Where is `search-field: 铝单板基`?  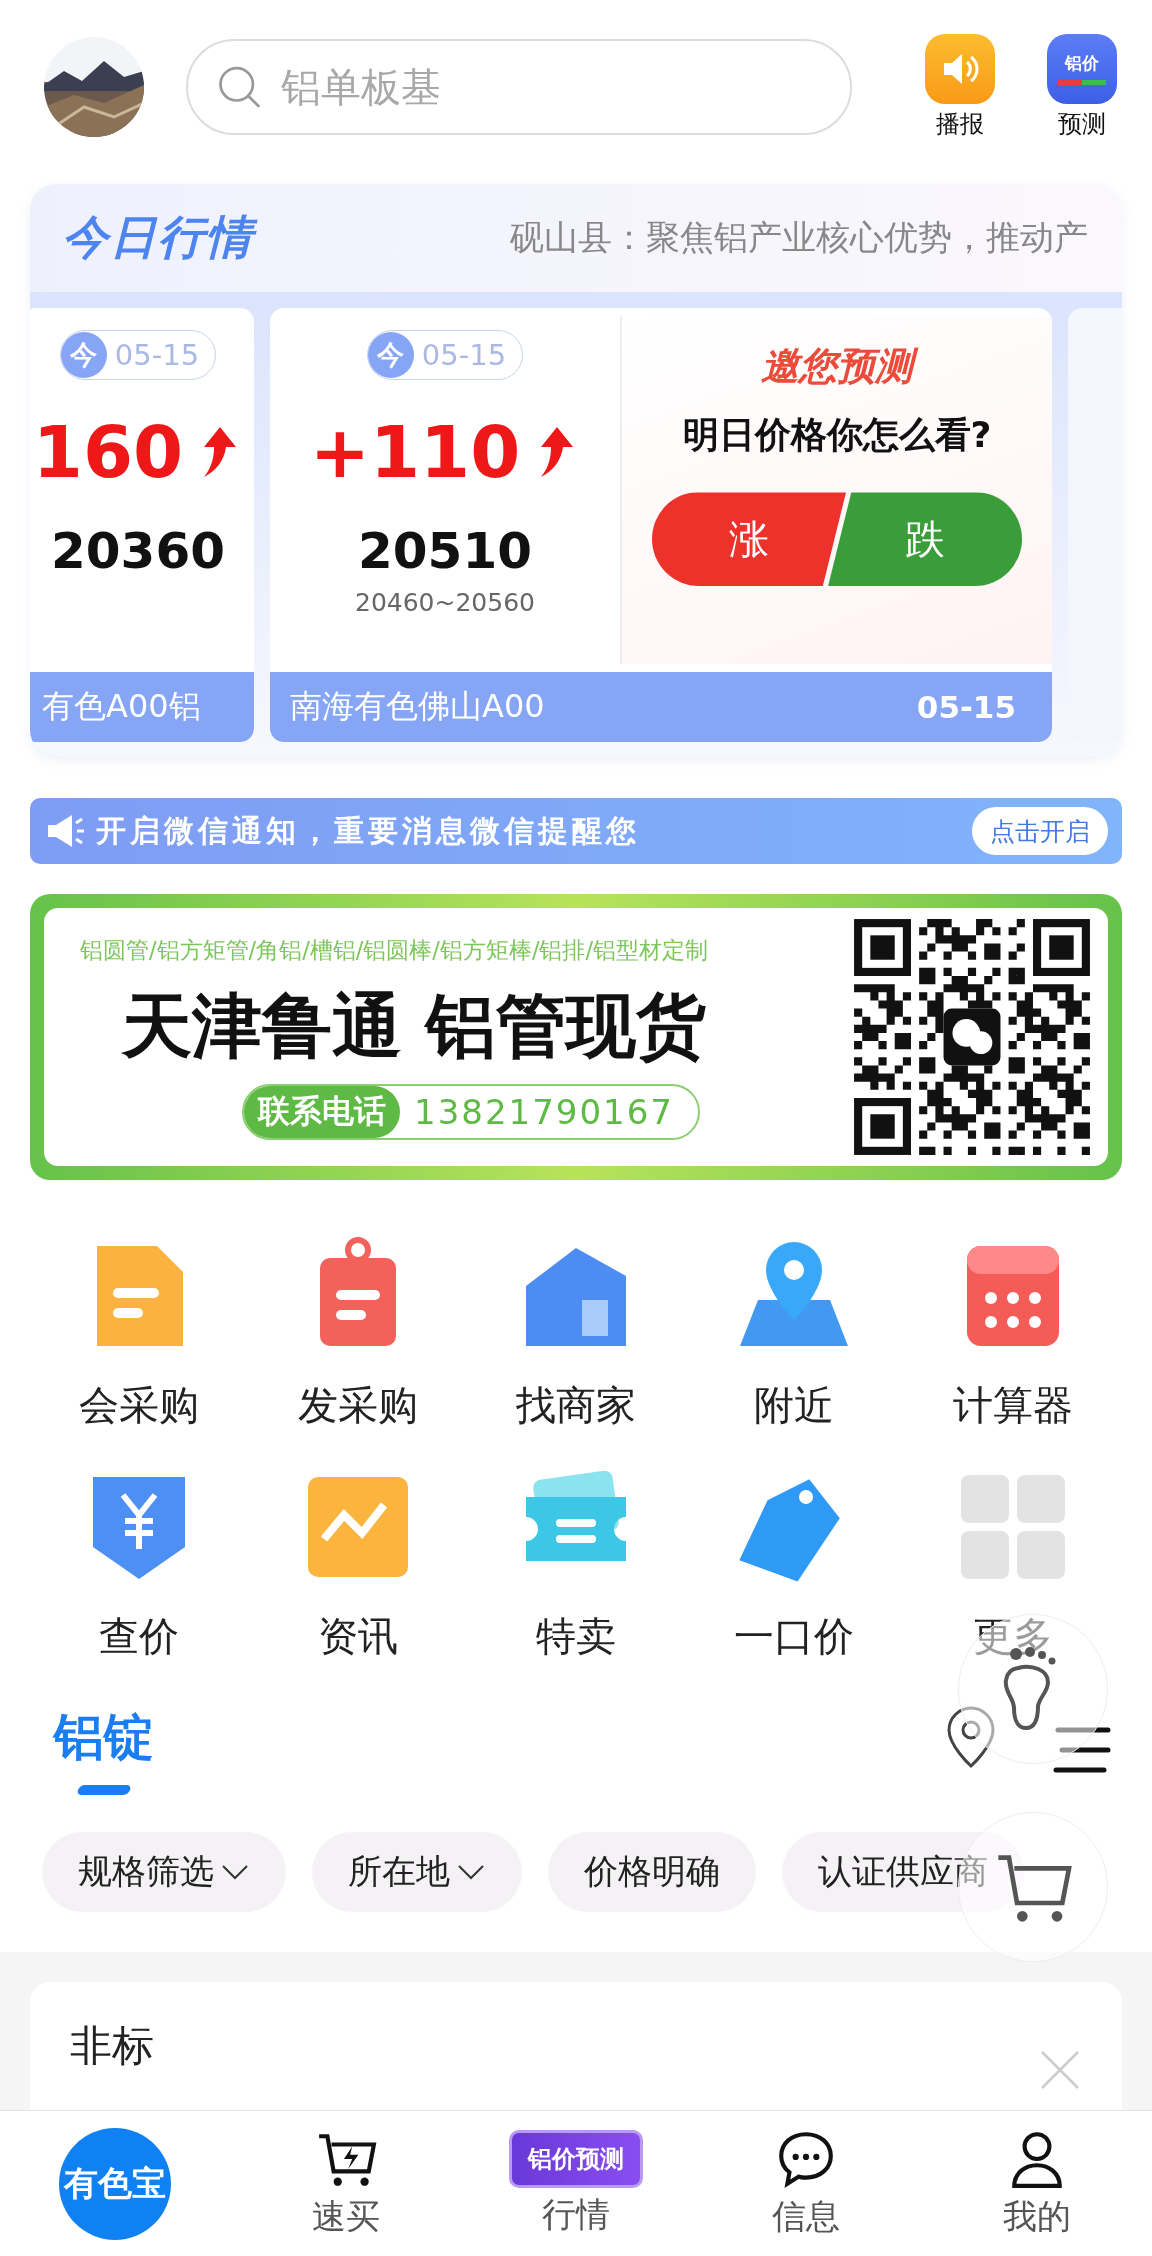
search-field: 铝单板基 is located at coordinates (519, 87).